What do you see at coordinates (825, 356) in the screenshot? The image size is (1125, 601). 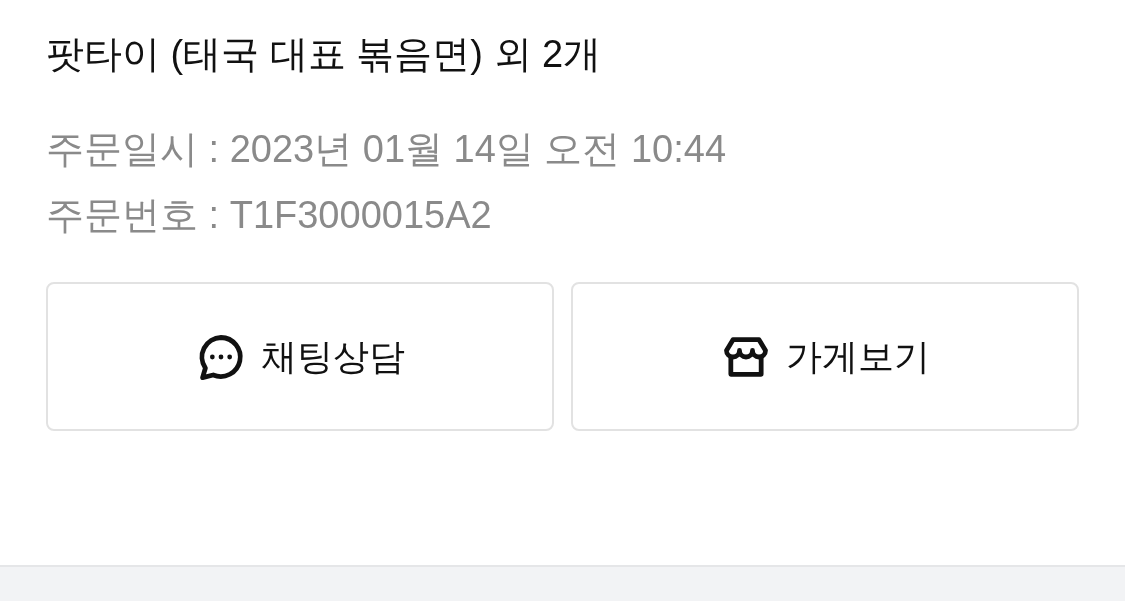 I see `store-button: 가게보기` at bounding box center [825, 356].